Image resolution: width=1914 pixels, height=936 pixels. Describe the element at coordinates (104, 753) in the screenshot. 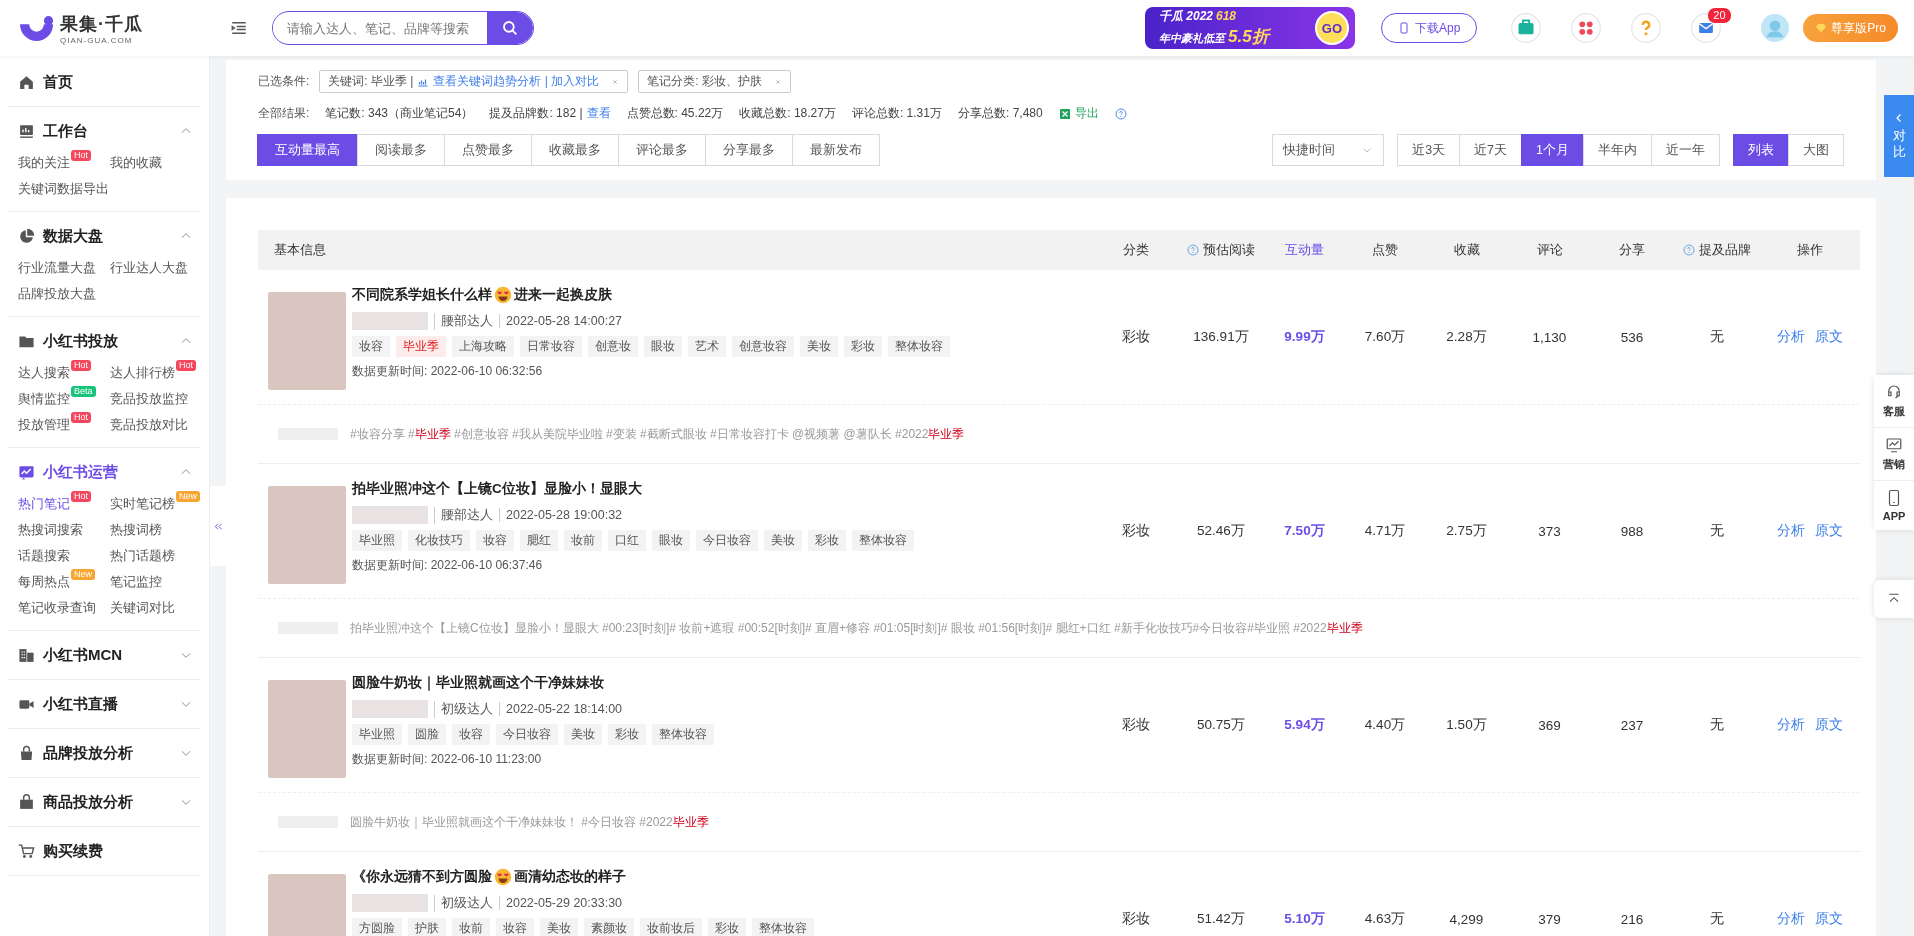

I see `sidebar-section: 品牌投放分析` at that location.